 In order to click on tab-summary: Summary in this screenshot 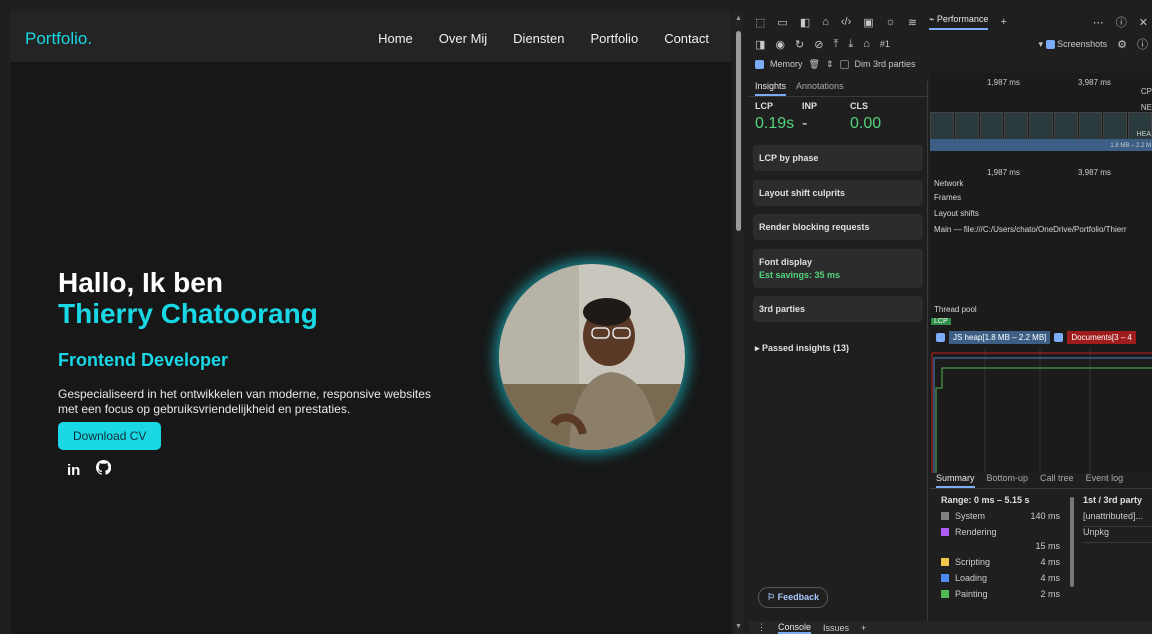, I will do `click(955, 480)`.